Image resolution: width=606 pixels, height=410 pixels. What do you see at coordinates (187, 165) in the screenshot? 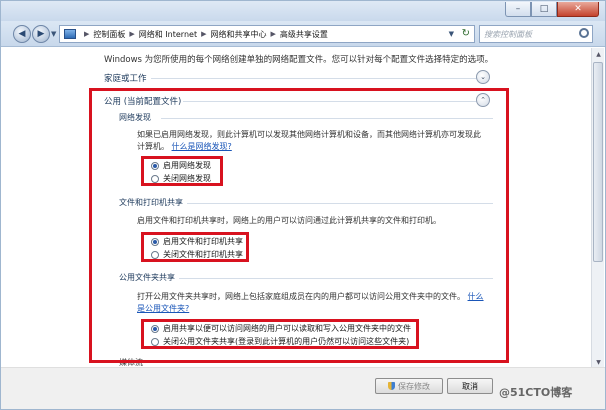
I see `radio-label: 启用网络发现` at bounding box center [187, 165].